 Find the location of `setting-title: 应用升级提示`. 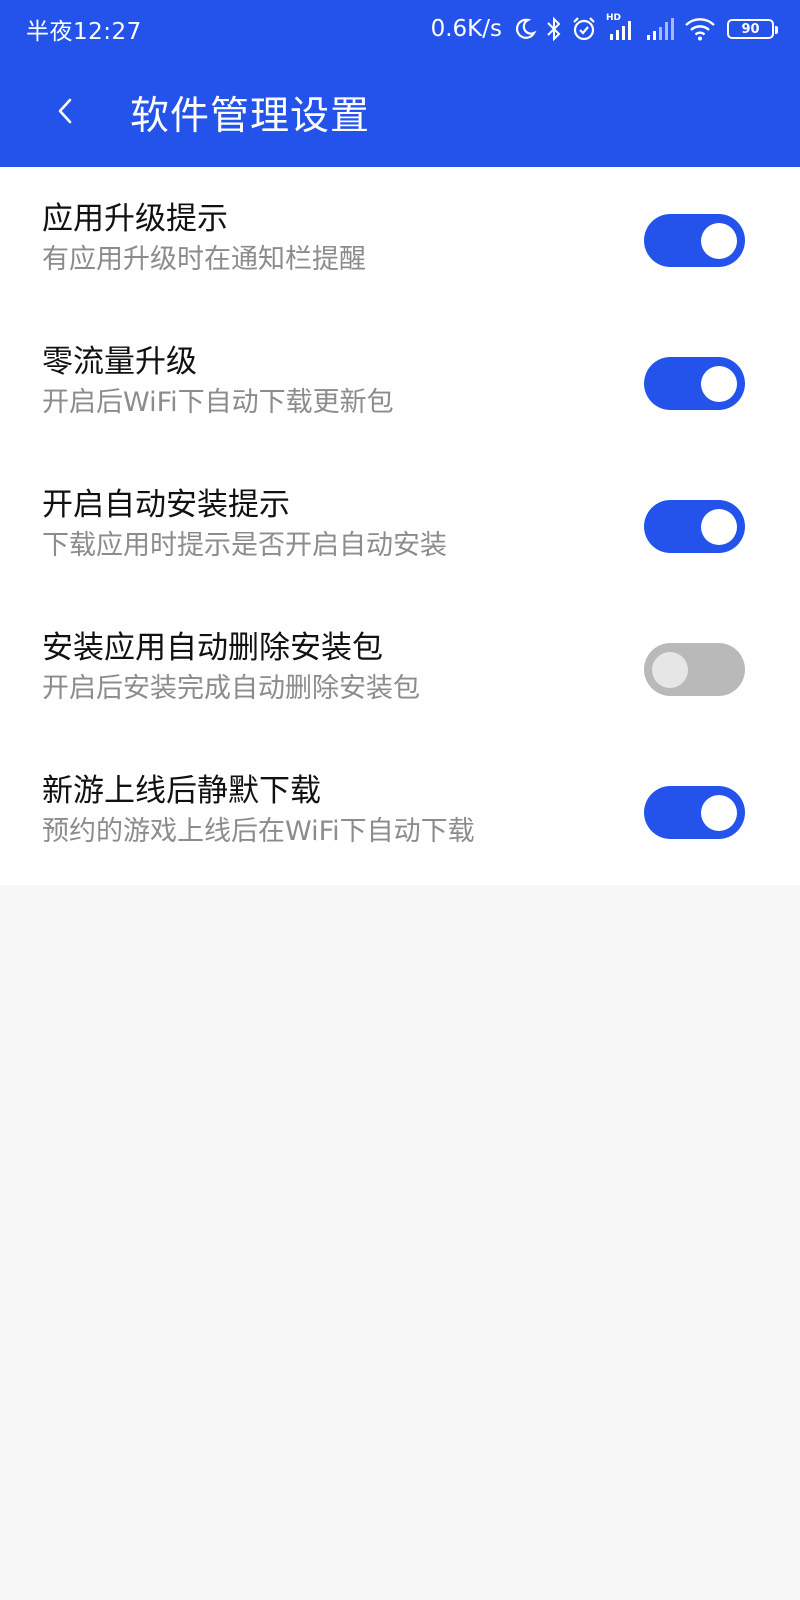

setting-title: 应用升级提示 is located at coordinates (135, 218).